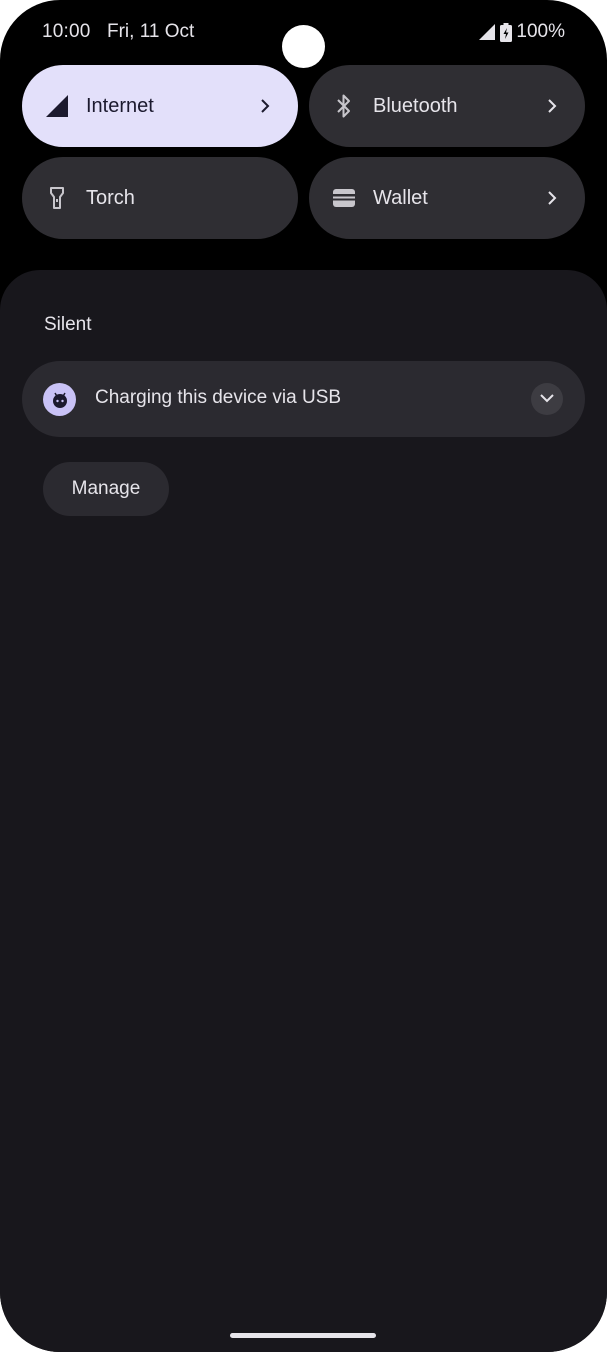  I want to click on home-indicator, so click(303, 1335).